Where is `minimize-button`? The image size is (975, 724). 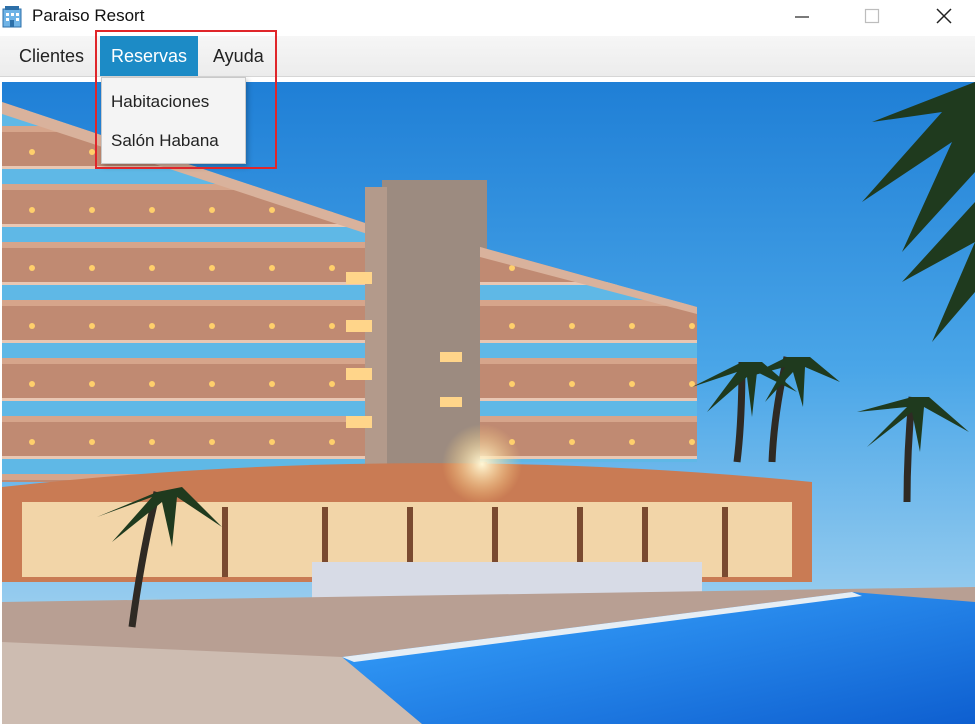 minimize-button is located at coordinates (802, 16).